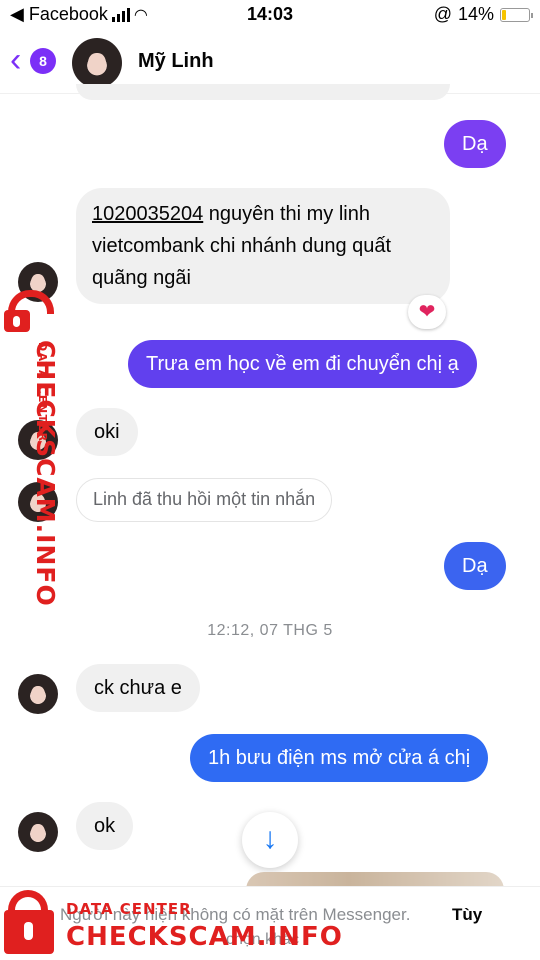  Describe the element at coordinates (21, 60) in the screenshot. I see `back-chevron-icon: ‹` at that location.